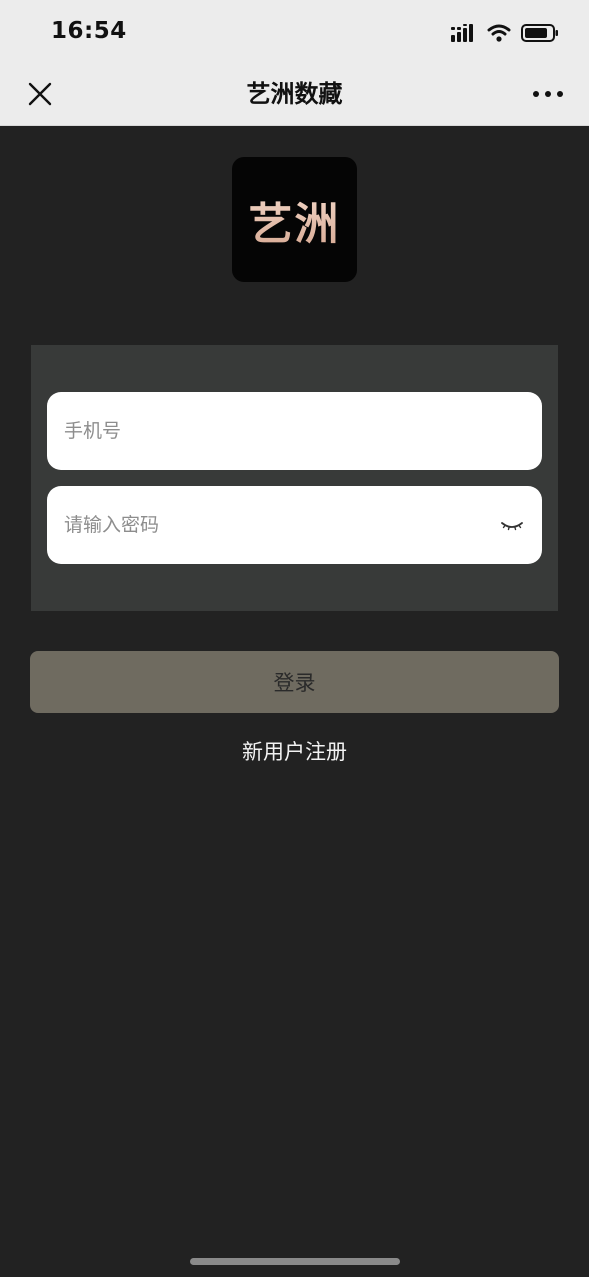 The height and width of the screenshot is (1277, 589). I want to click on top-bar: 16:54 艺洲数藏, so click(294, 63).